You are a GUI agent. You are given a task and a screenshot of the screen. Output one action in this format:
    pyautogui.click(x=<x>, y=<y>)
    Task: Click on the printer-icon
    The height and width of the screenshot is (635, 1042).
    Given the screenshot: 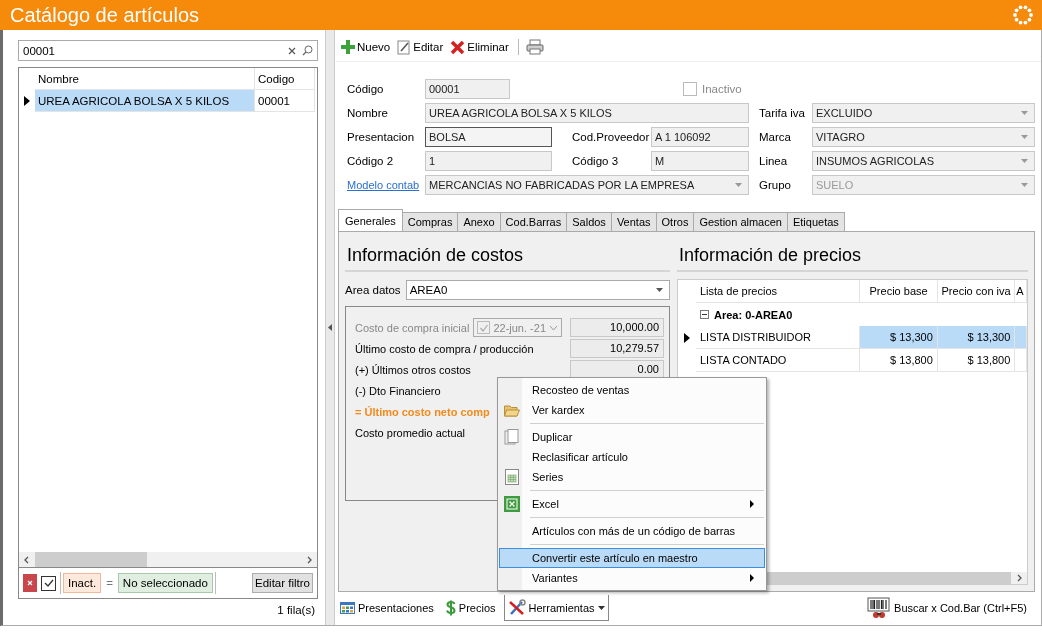 What is the action you would take?
    pyautogui.click(x=534, y=47)
    